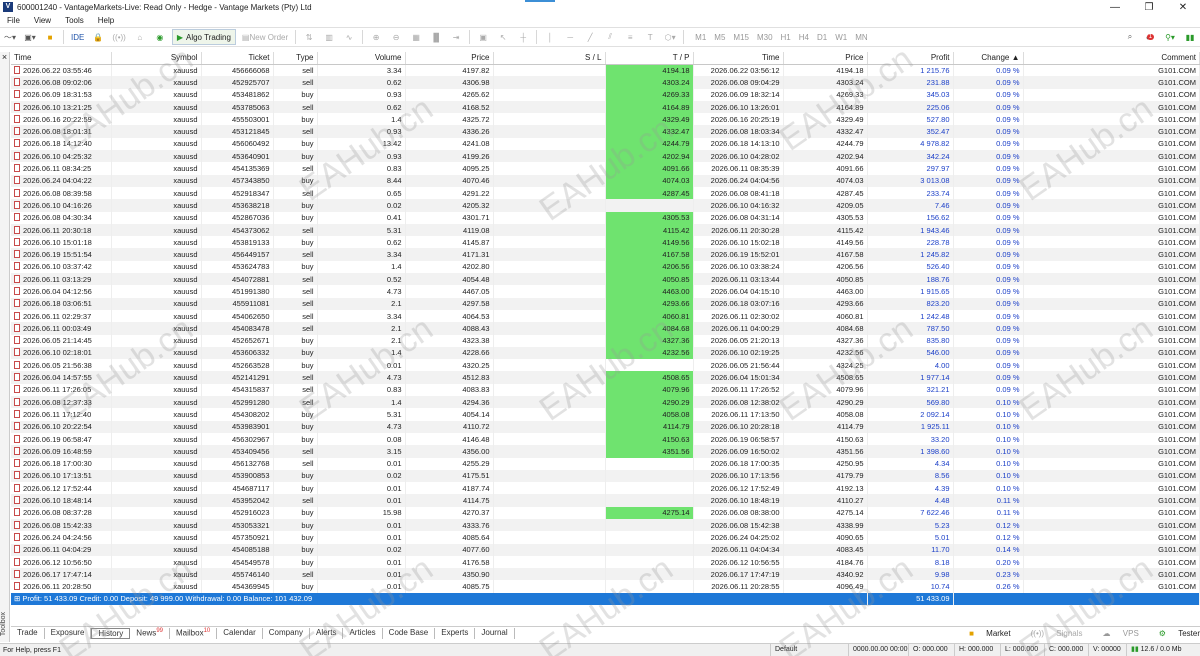  Describe the element at coordinates (203, 37) in the screenshot. I see `algo-trading-button: ▶ Algo Trading` at that location.